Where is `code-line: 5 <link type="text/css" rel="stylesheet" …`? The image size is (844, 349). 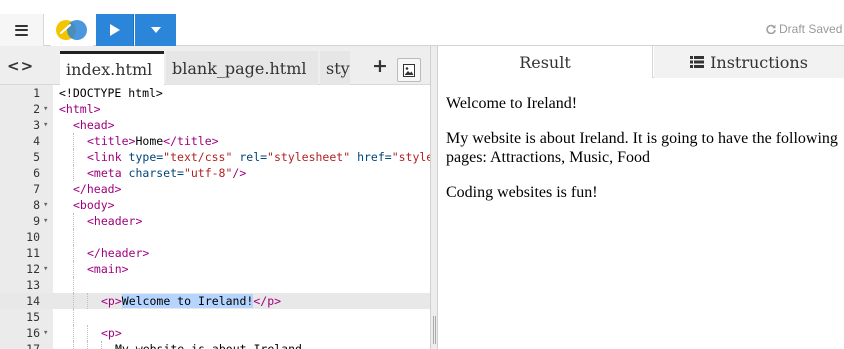
code-line: 5 <link type="text/css" rel="stylesheet" … is located at coordinates (215, 157).